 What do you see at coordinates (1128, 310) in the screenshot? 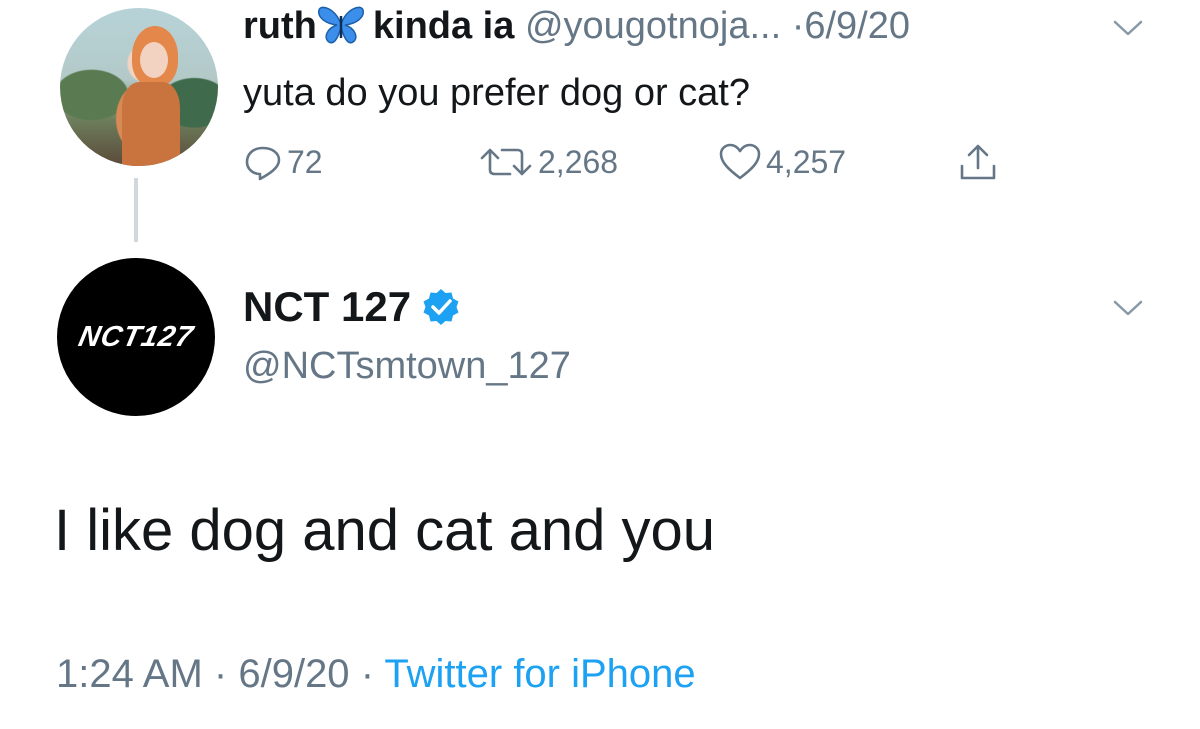
I see `reply-menu-chevron-icon` at bounding box center [1128, 310].